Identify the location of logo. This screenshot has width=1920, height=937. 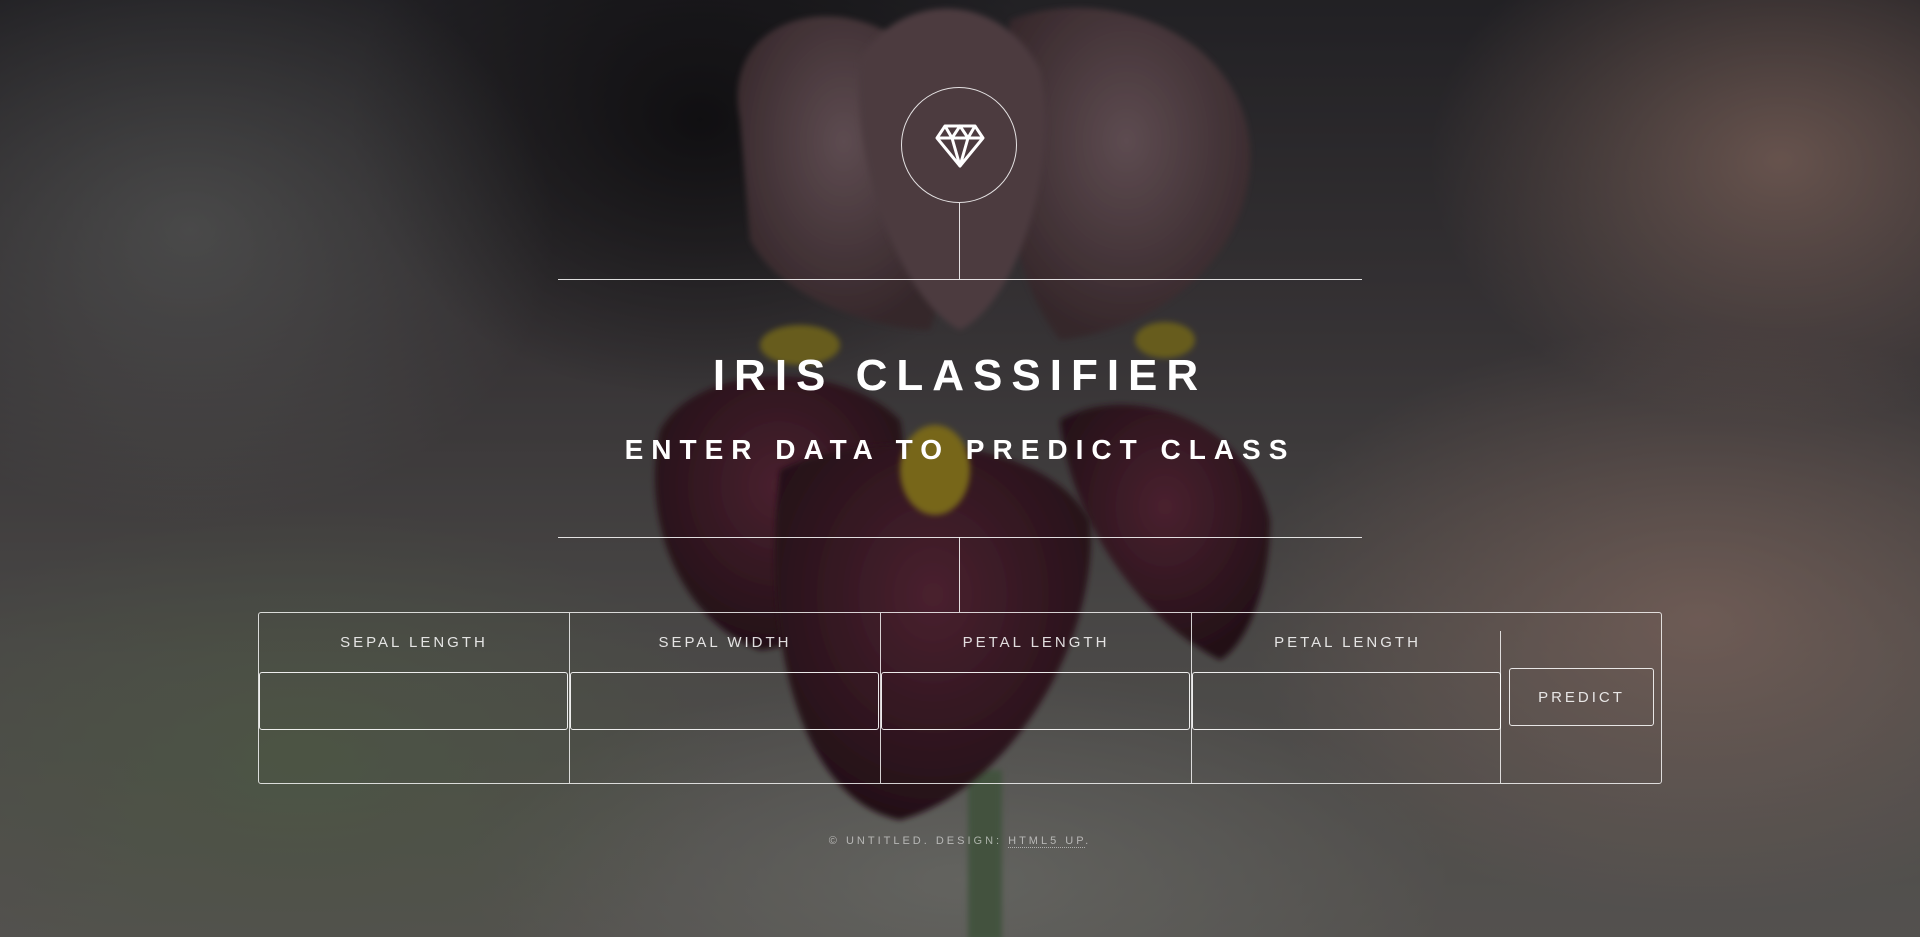
(959, 145).